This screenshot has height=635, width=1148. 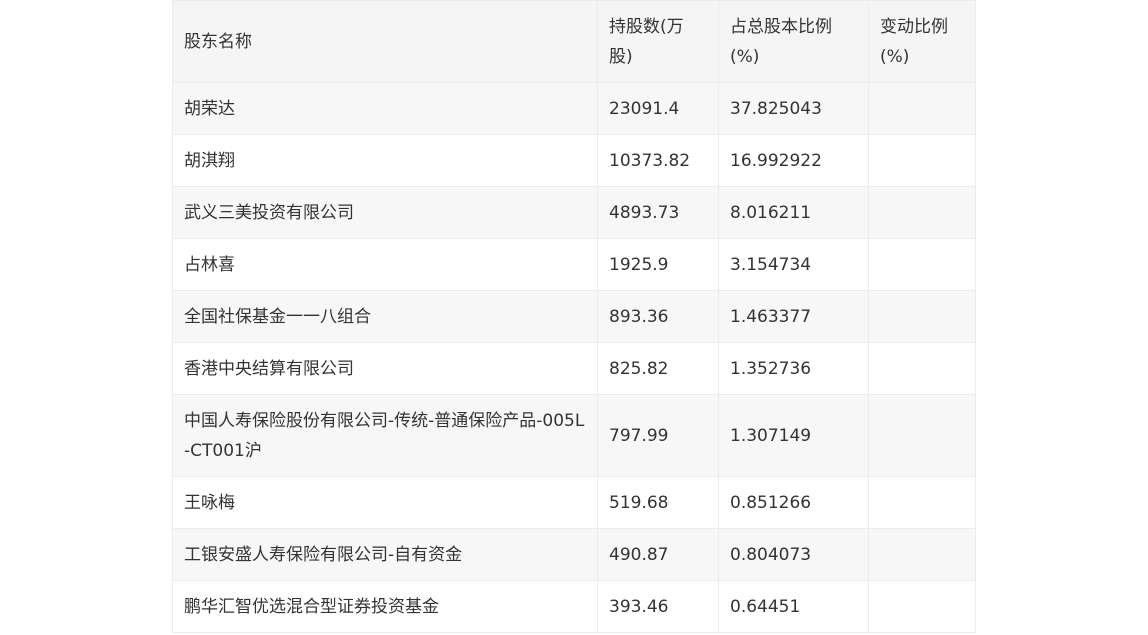 I want to click on cell-shareholder-name: 香港中央结算有限公司, so click(x=385, y=368).